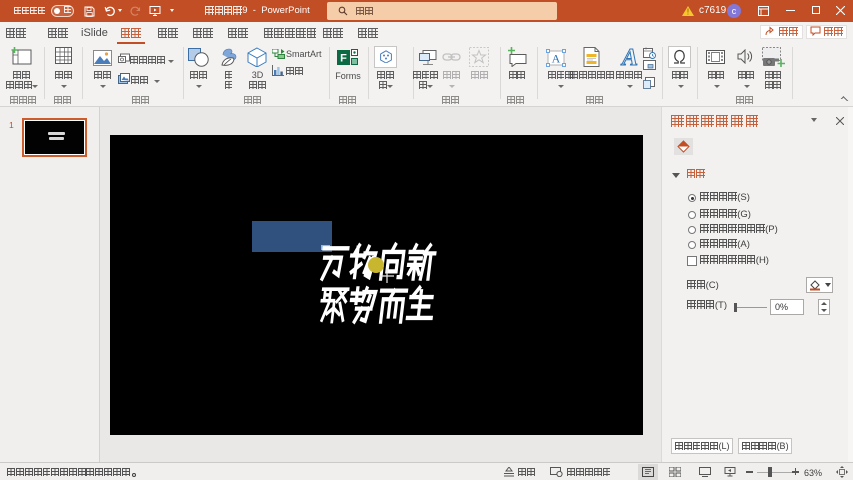 The width and height of the screenshot is (853, 480). I want to click on svg-text: F, so click(343, 59).